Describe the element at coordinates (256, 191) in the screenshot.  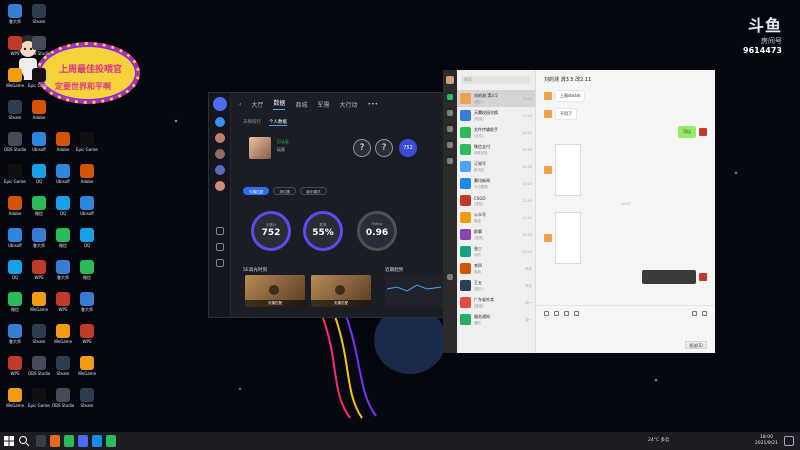
I see `mode-ladder-button: 天梯匹配` at that location.